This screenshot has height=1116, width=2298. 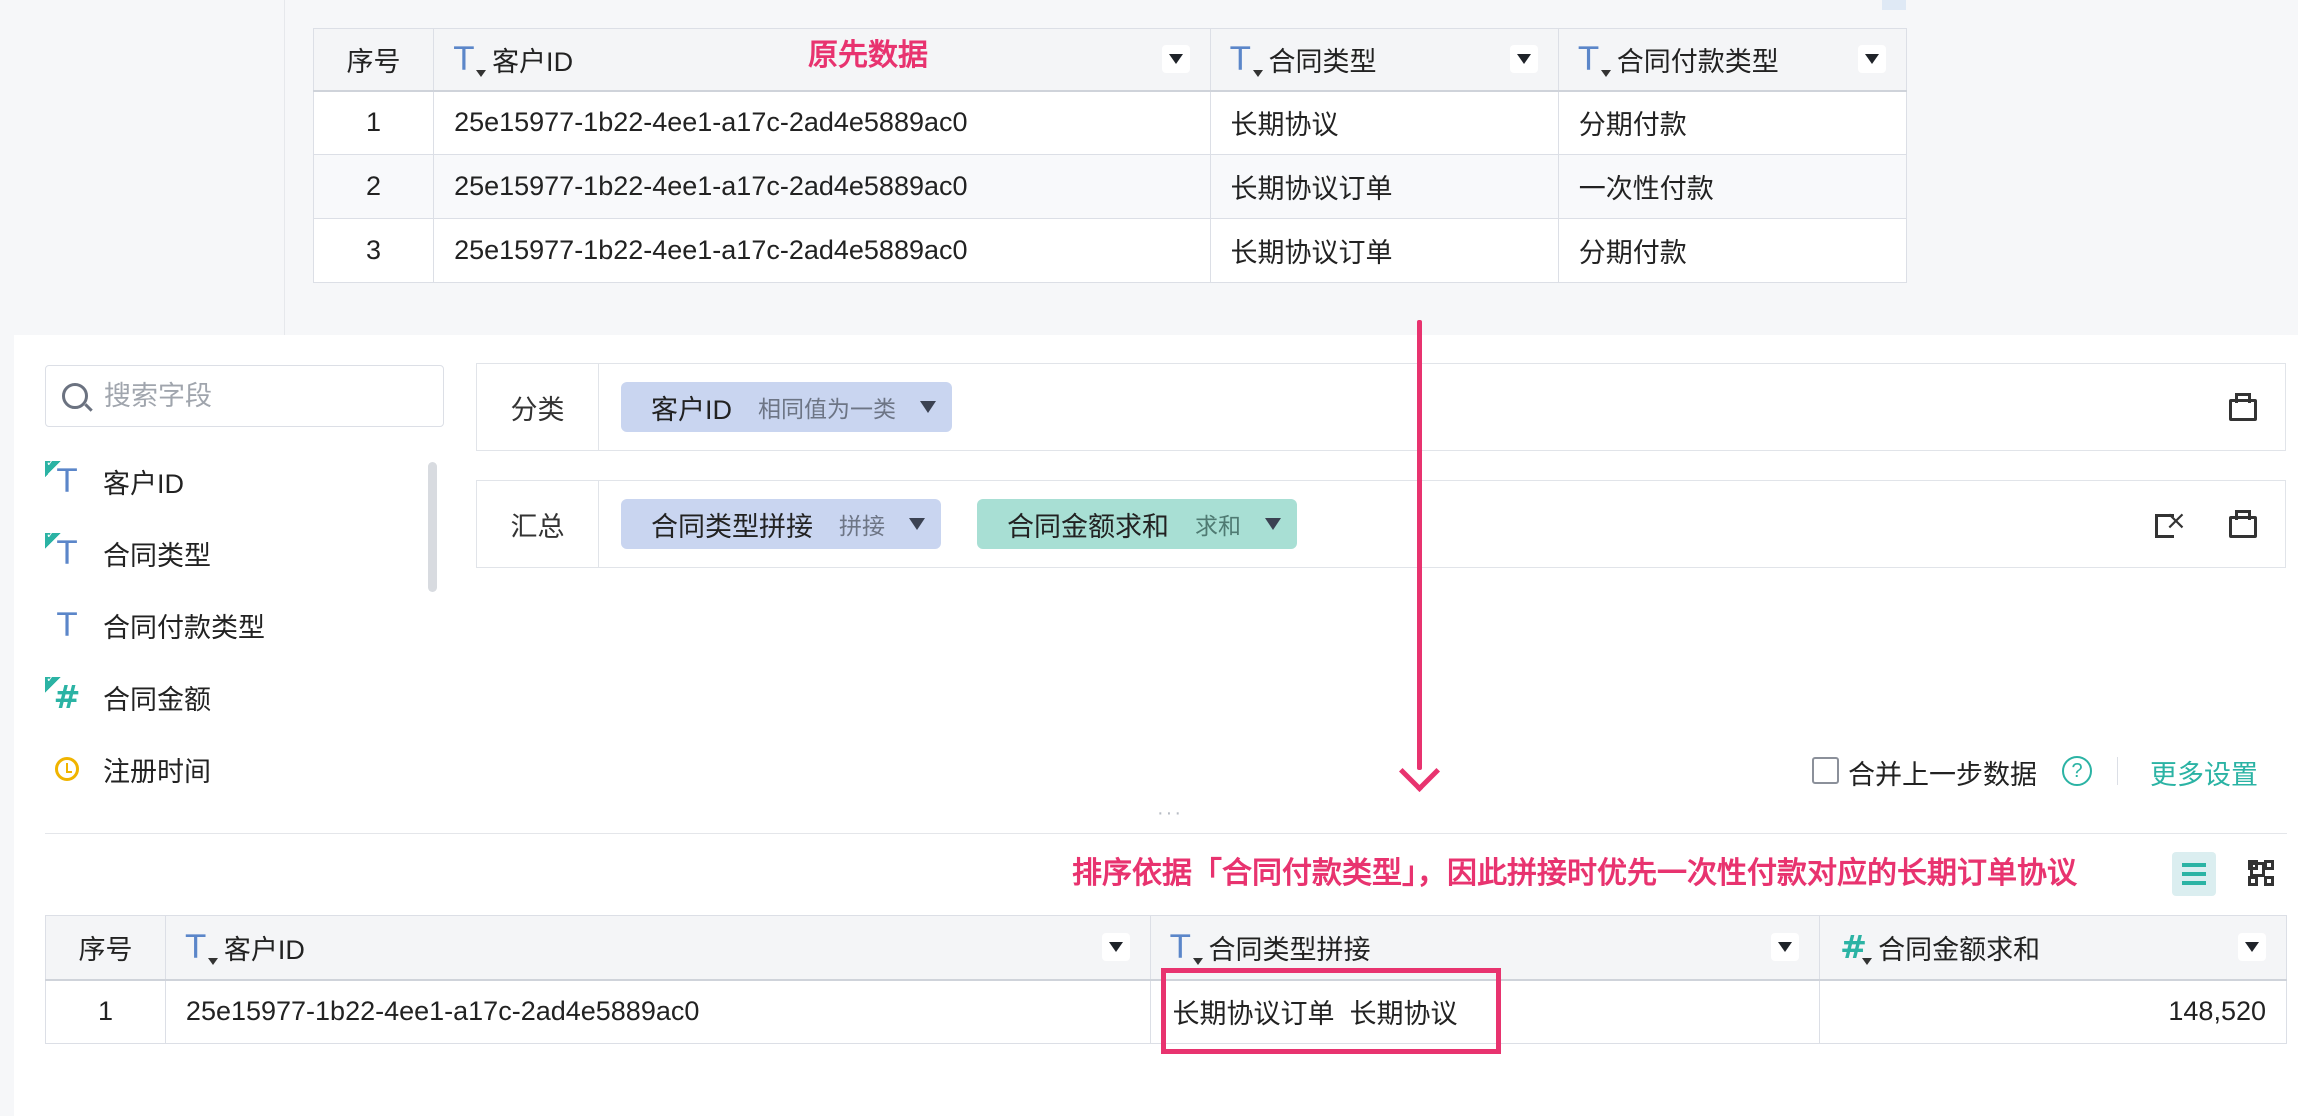 I want to click on table-header-row: 序号 T 客户ID T 合同类型 T 合同付款类型, so click(x=1110, y=60).